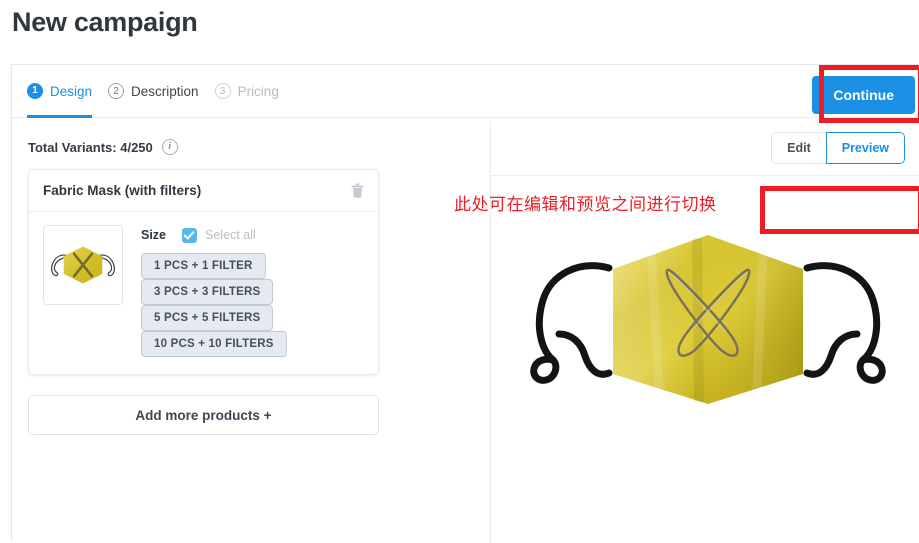 This screenshot has height=543, width=919. Describe the element at coordinates (207, 318) in the screenshot. I see `variant-chip: 5 PCS + 5 FILTERS` at that location.